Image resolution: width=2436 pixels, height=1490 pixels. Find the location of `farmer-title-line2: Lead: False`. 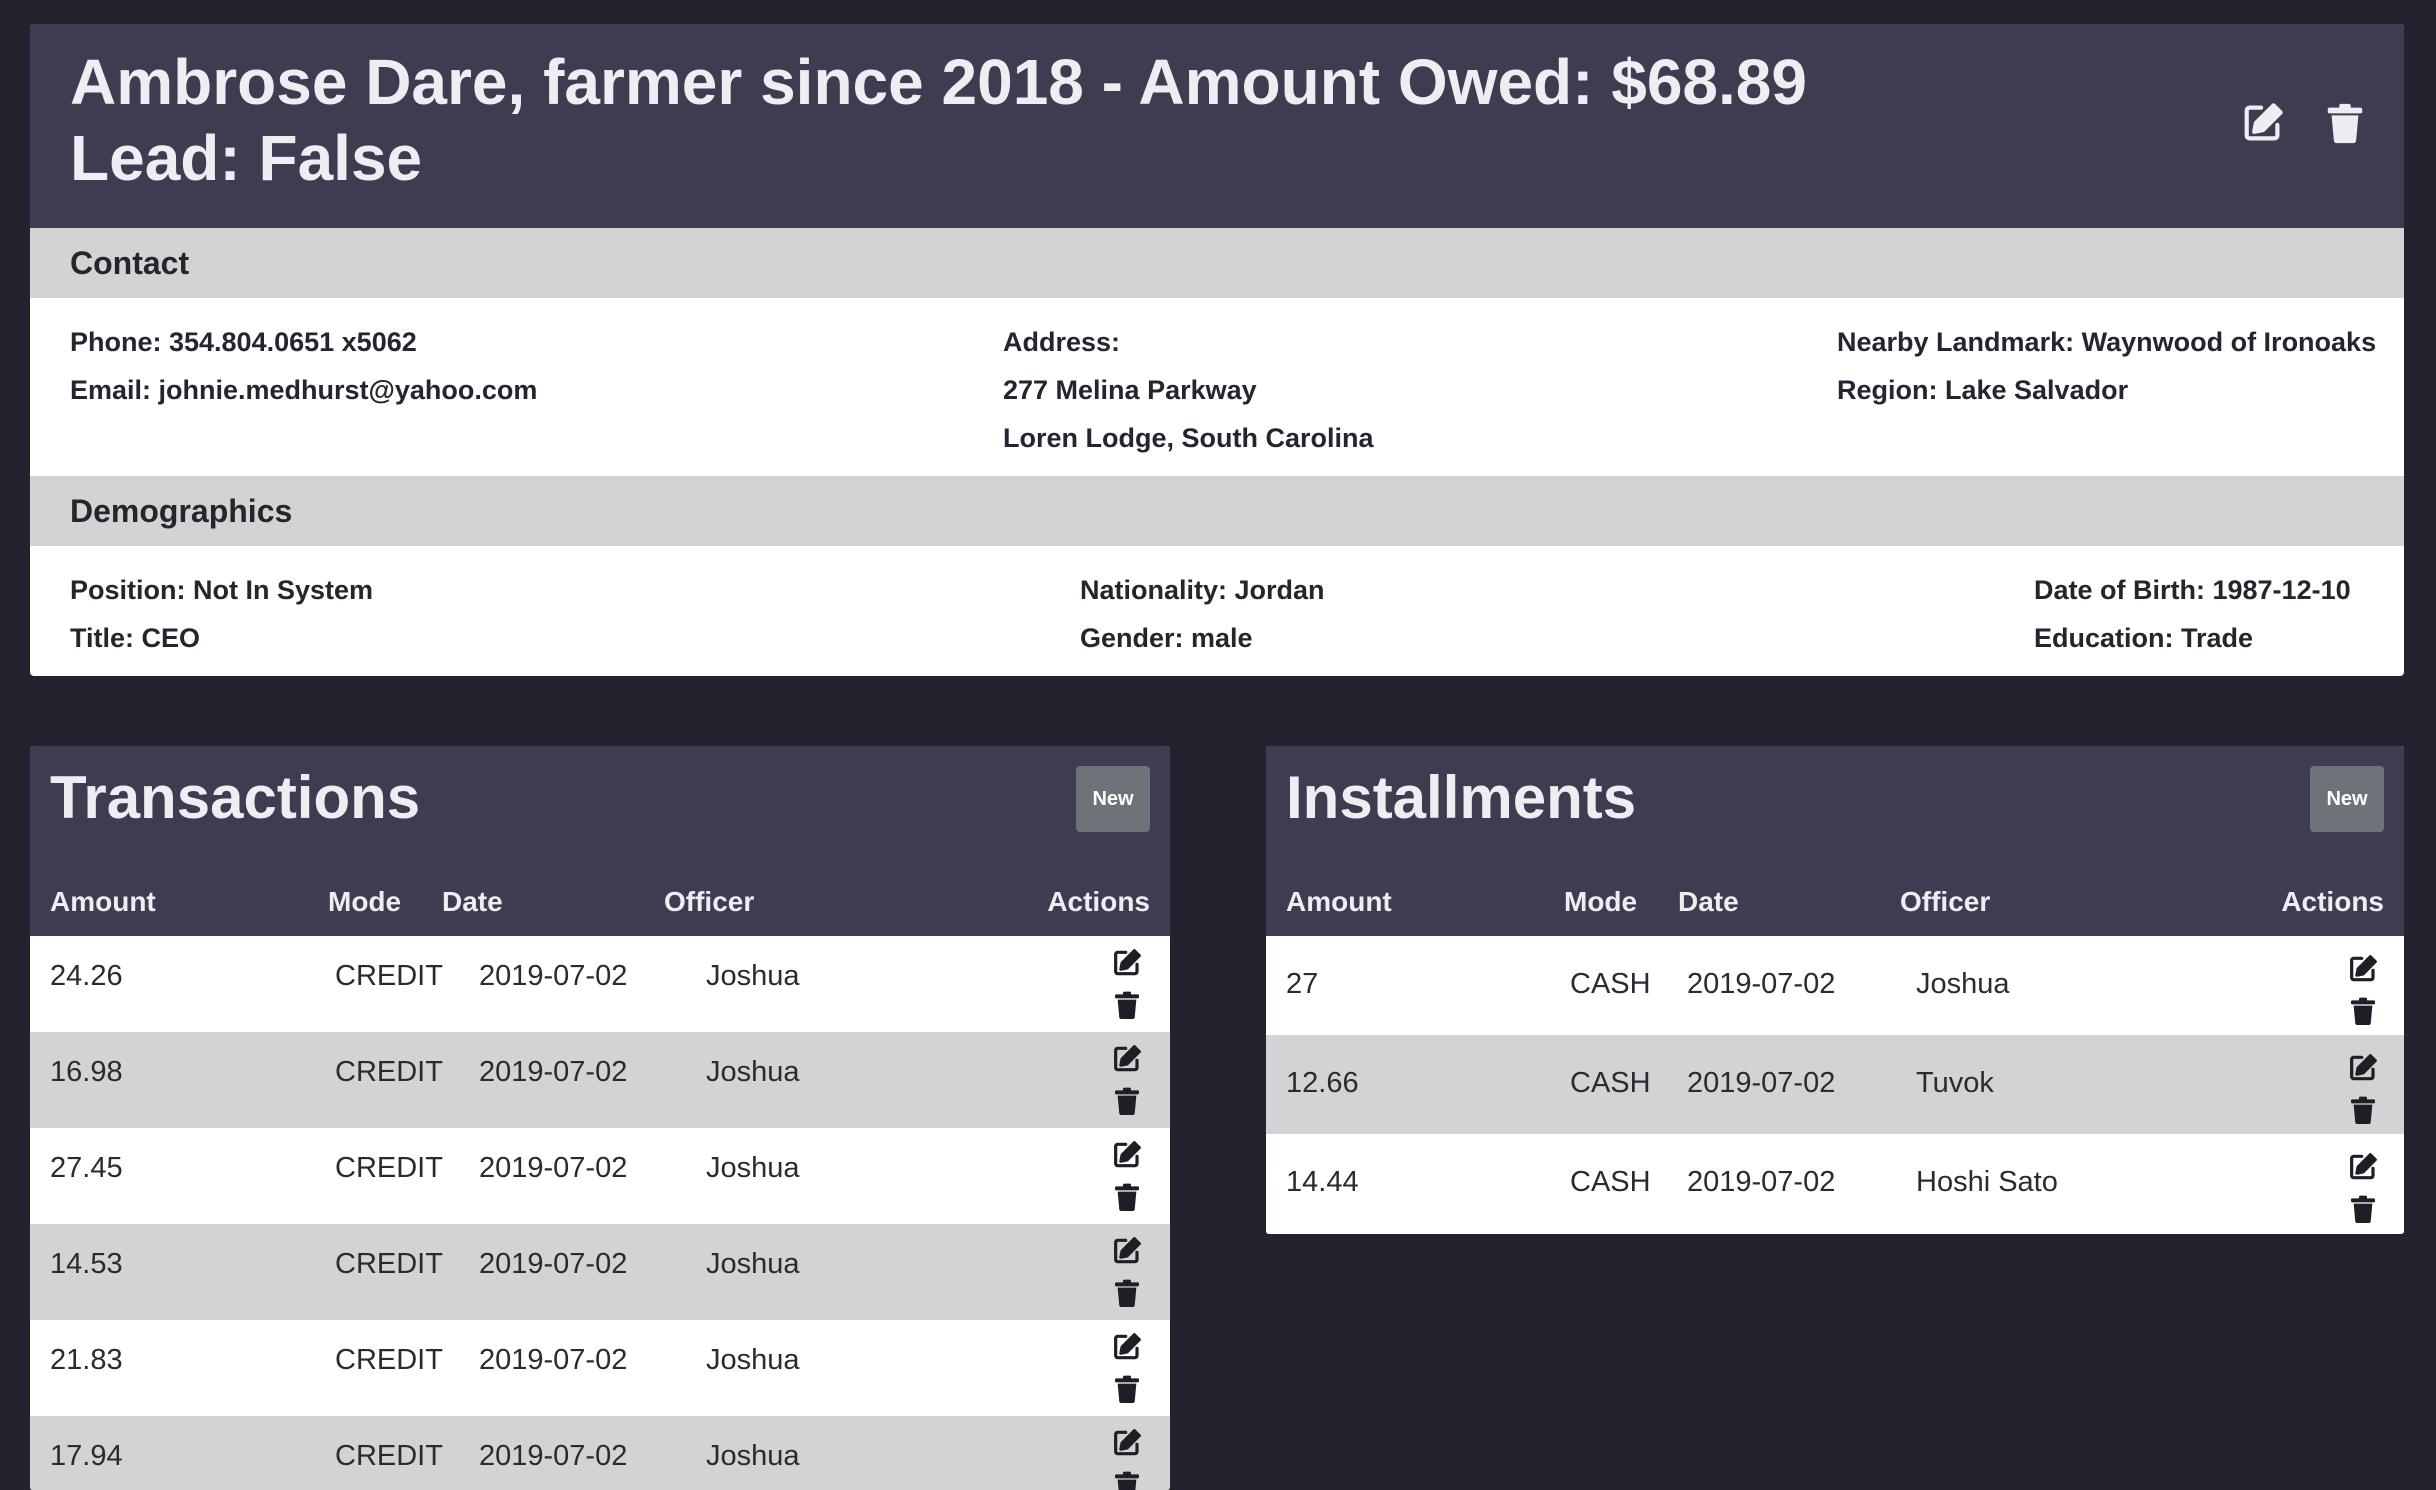

farmer-title-line2: Lead: False is located at coordinates (246, 158).